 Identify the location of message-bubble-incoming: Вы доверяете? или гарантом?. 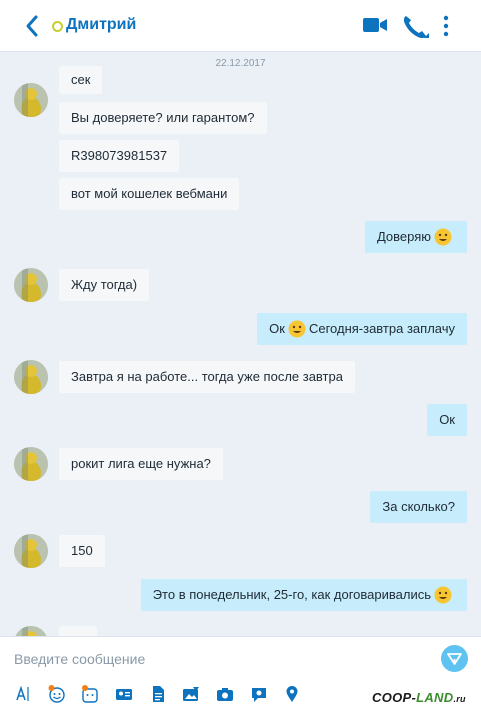
(163, 118).